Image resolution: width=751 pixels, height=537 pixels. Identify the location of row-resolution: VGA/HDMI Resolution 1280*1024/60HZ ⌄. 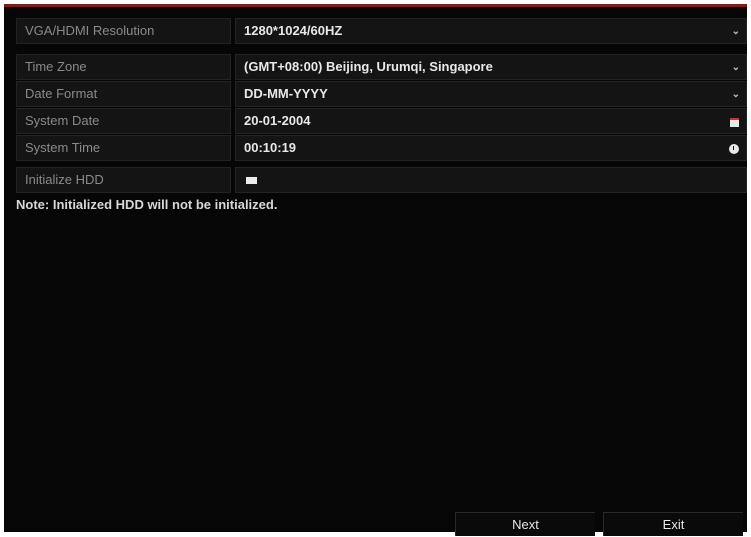
(381, 31).